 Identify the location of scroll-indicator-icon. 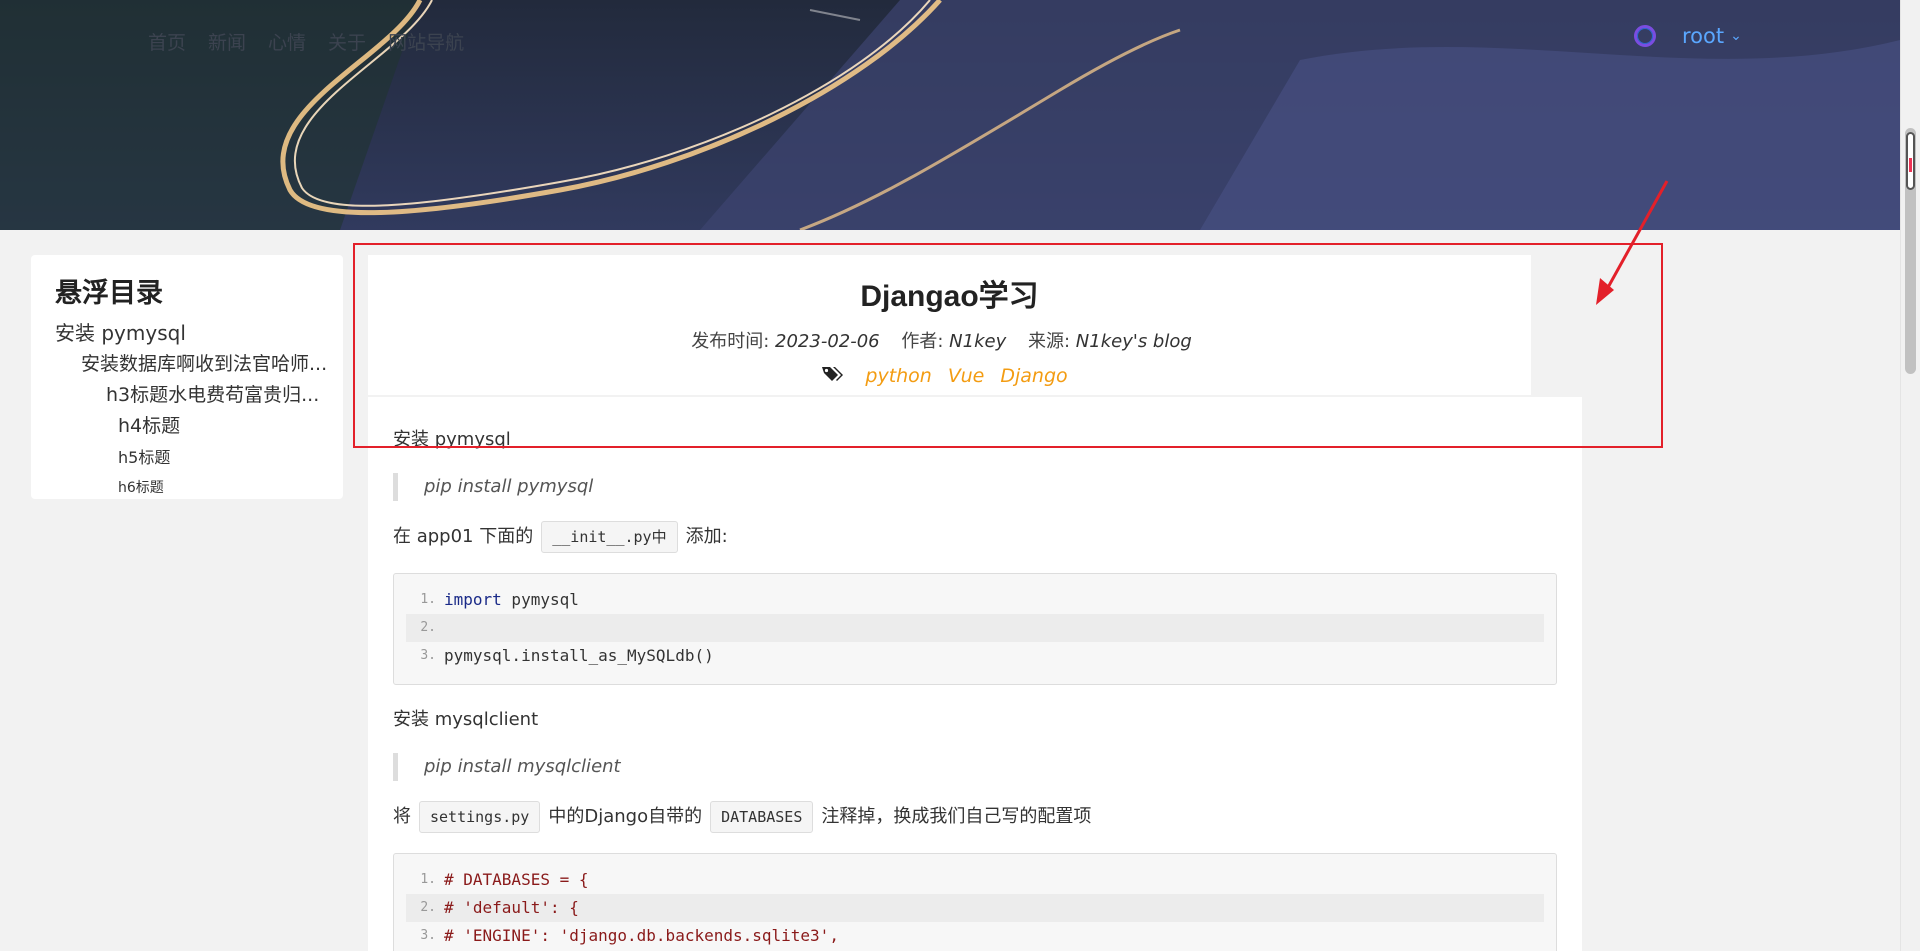
(1910, 161).